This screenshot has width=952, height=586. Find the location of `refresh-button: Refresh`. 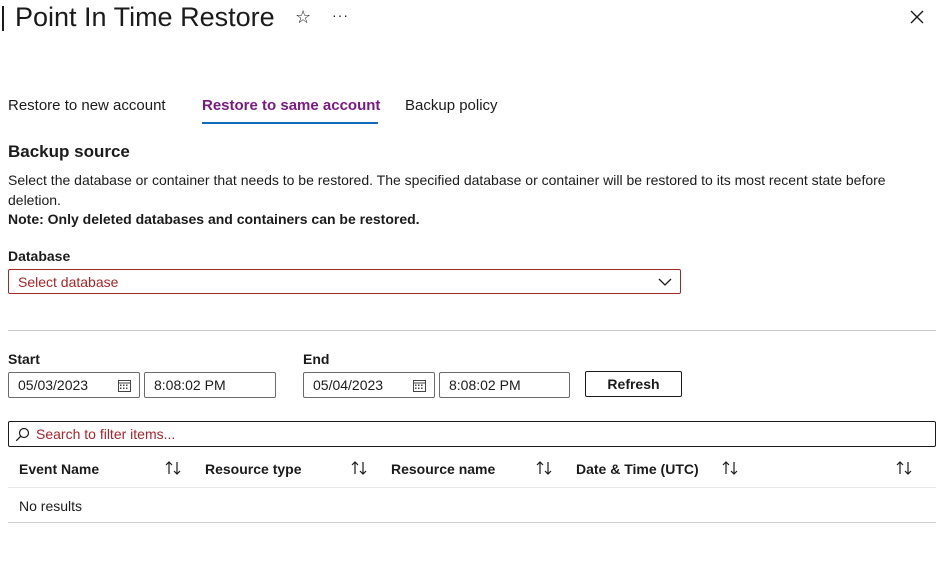

refresh-button: Refresh is located at coordinates (633, 384).